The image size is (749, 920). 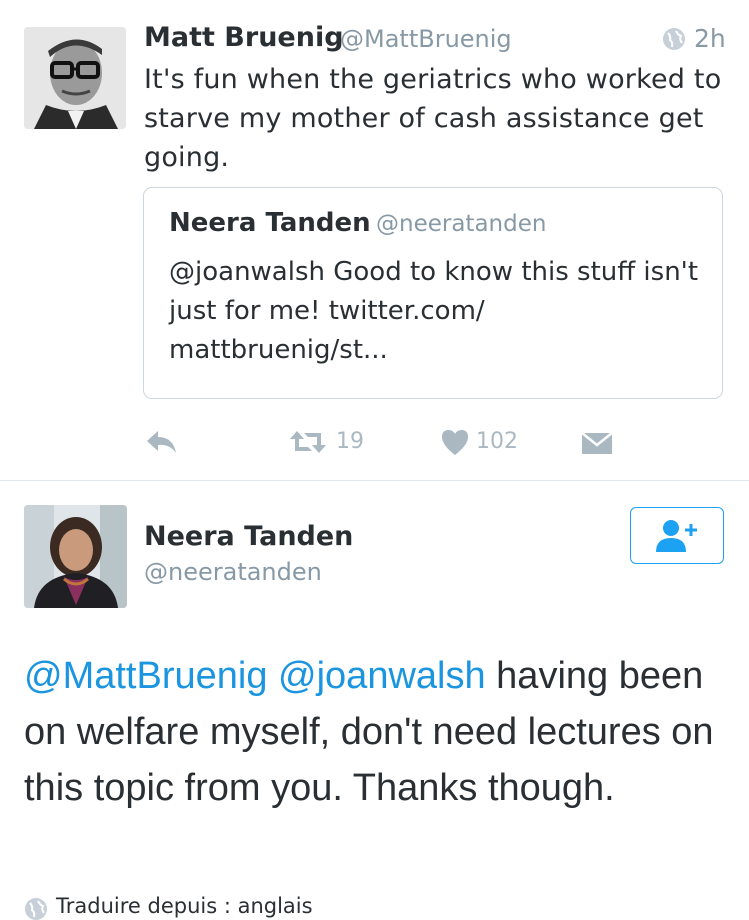 I want to click on author-name: Neera Tanden, so click(x=248, y=536).